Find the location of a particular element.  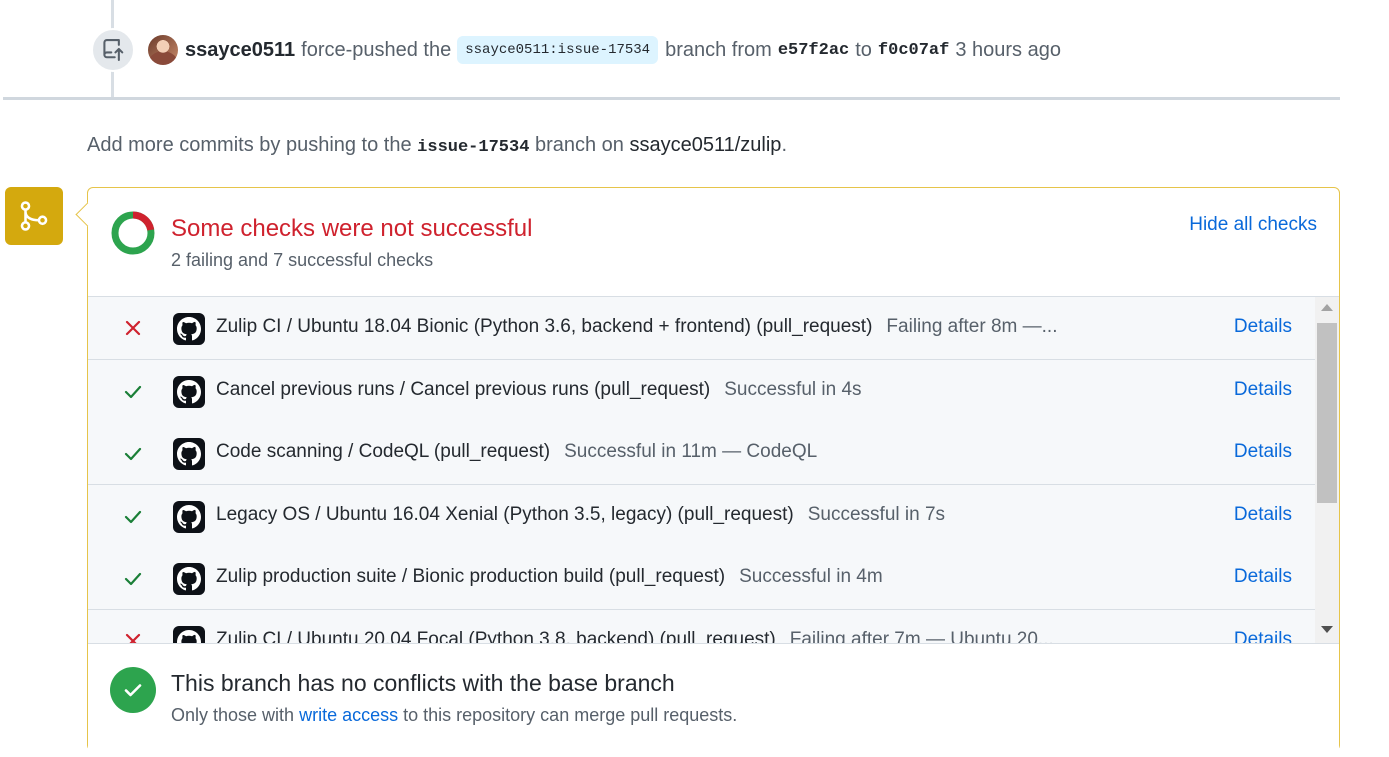

branch-label: ssayce0511:issue-17534 is located at coordinates (558, 50).